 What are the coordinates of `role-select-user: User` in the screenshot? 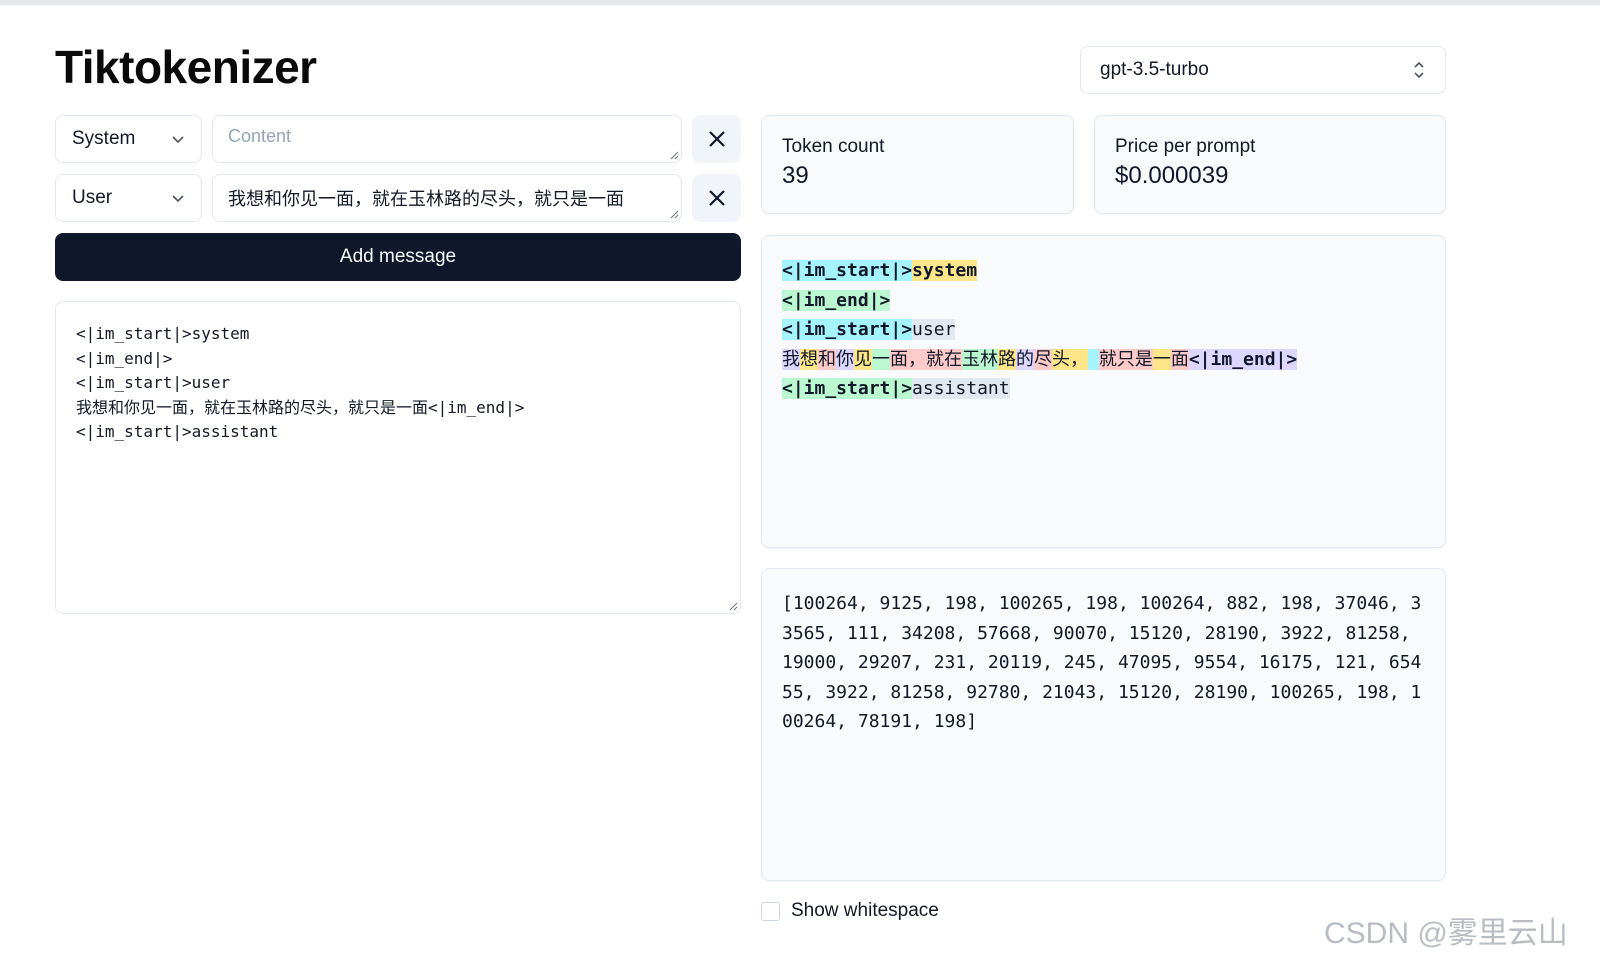 It's located at (128, 198).